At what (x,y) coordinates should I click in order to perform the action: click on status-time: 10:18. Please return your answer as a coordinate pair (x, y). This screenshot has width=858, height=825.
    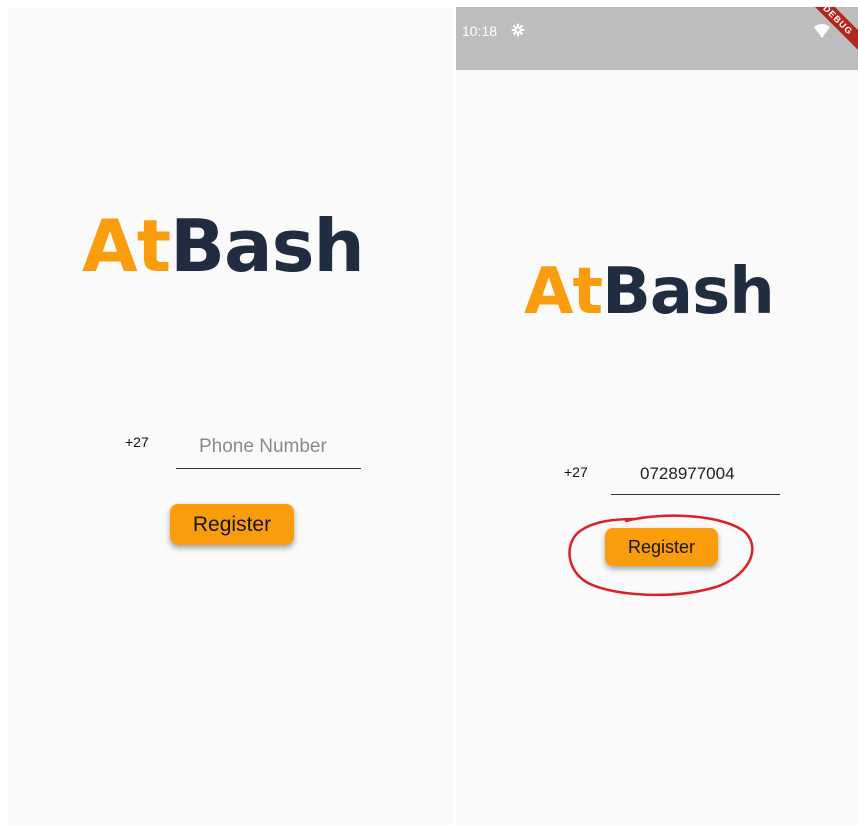
    Looking at the image, I should click on (480, 31).